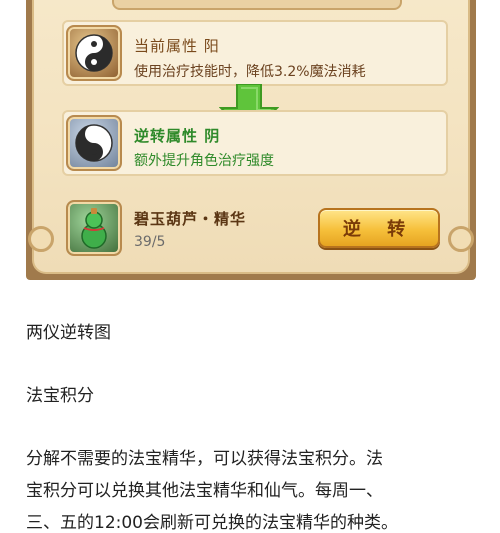 The image size is (500, 533). I want to click on paragraph-line: 宝积分可以兑换其他法宝精华和仙气。每周一、, so click(204, 491).